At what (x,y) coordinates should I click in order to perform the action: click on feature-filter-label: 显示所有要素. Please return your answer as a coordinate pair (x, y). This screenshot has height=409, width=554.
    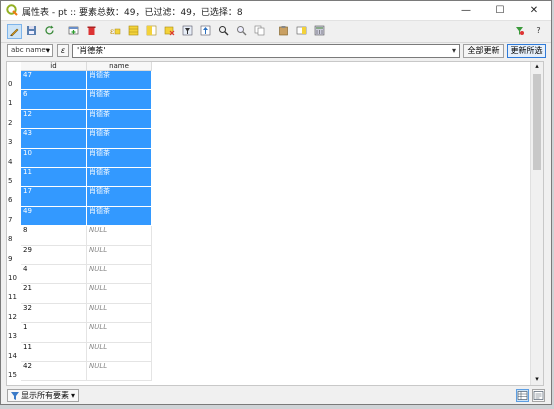
    Looking at the image, I should click on (45, 395).